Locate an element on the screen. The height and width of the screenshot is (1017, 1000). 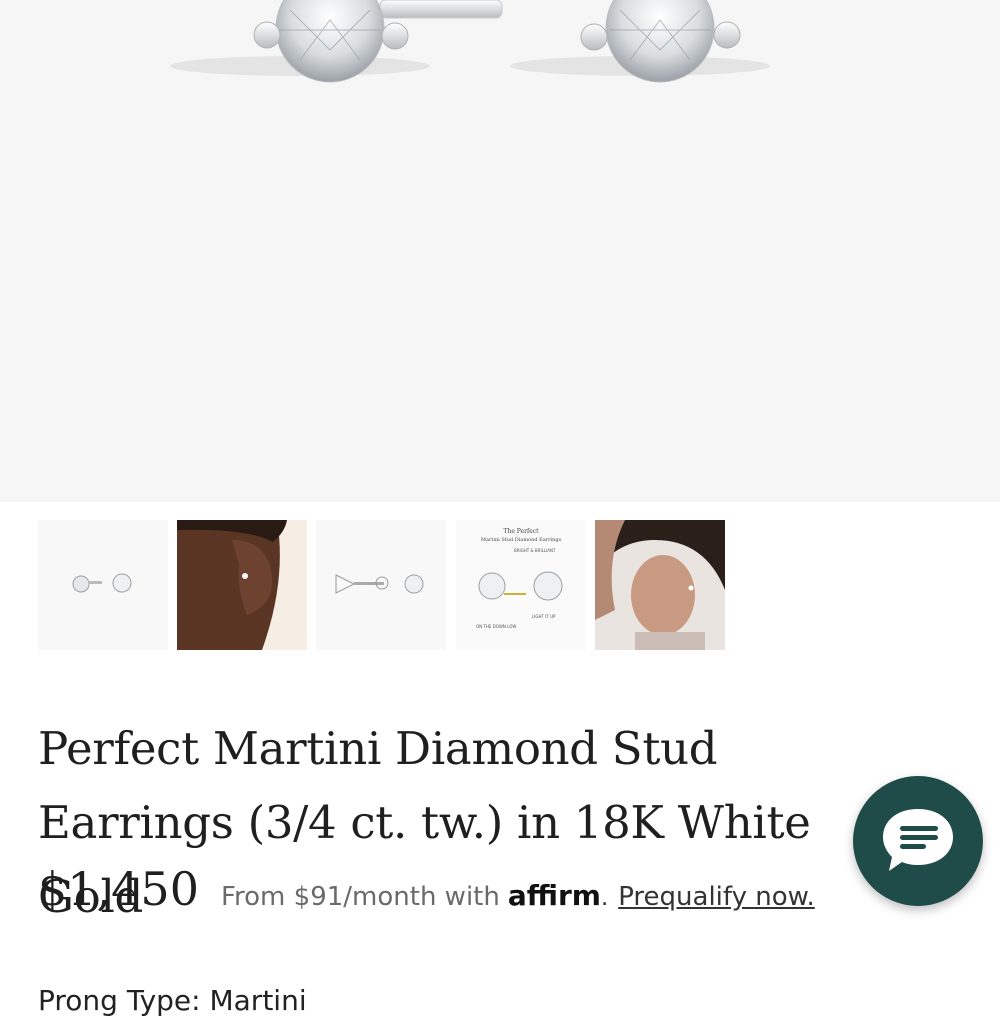
prequalify-link: Prequalify now. is located at coordinates (716, 897).